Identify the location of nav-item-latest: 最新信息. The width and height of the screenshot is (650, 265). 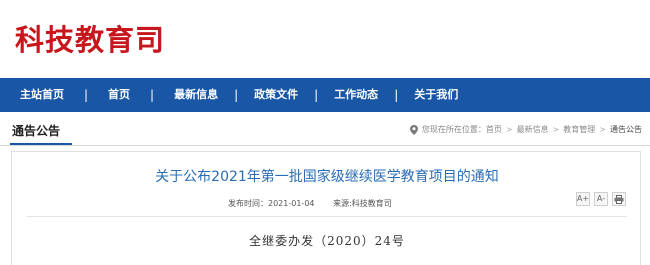
(196, 95).